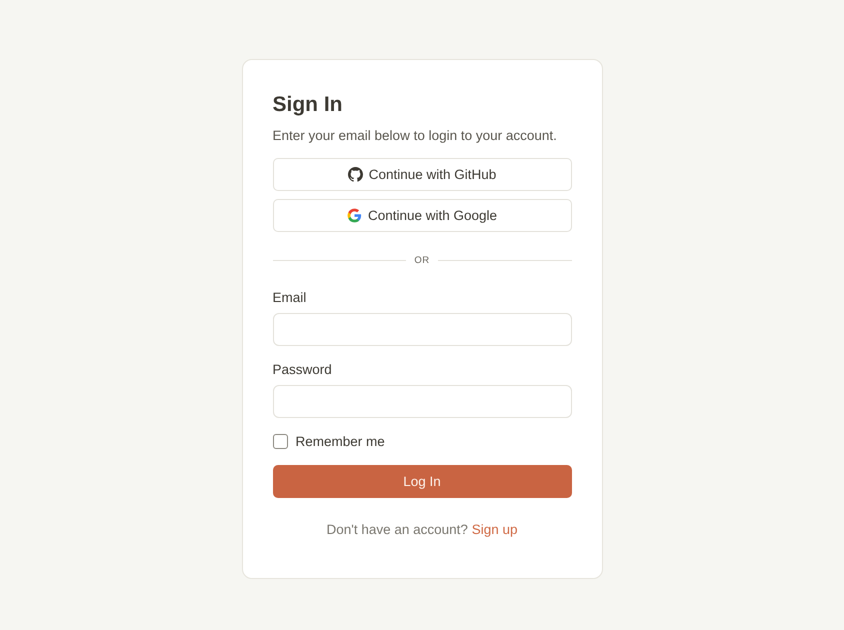  Describe the element at coordinates (495, 529) in the screenshot. I see `signup-link: Sign up` at that location.